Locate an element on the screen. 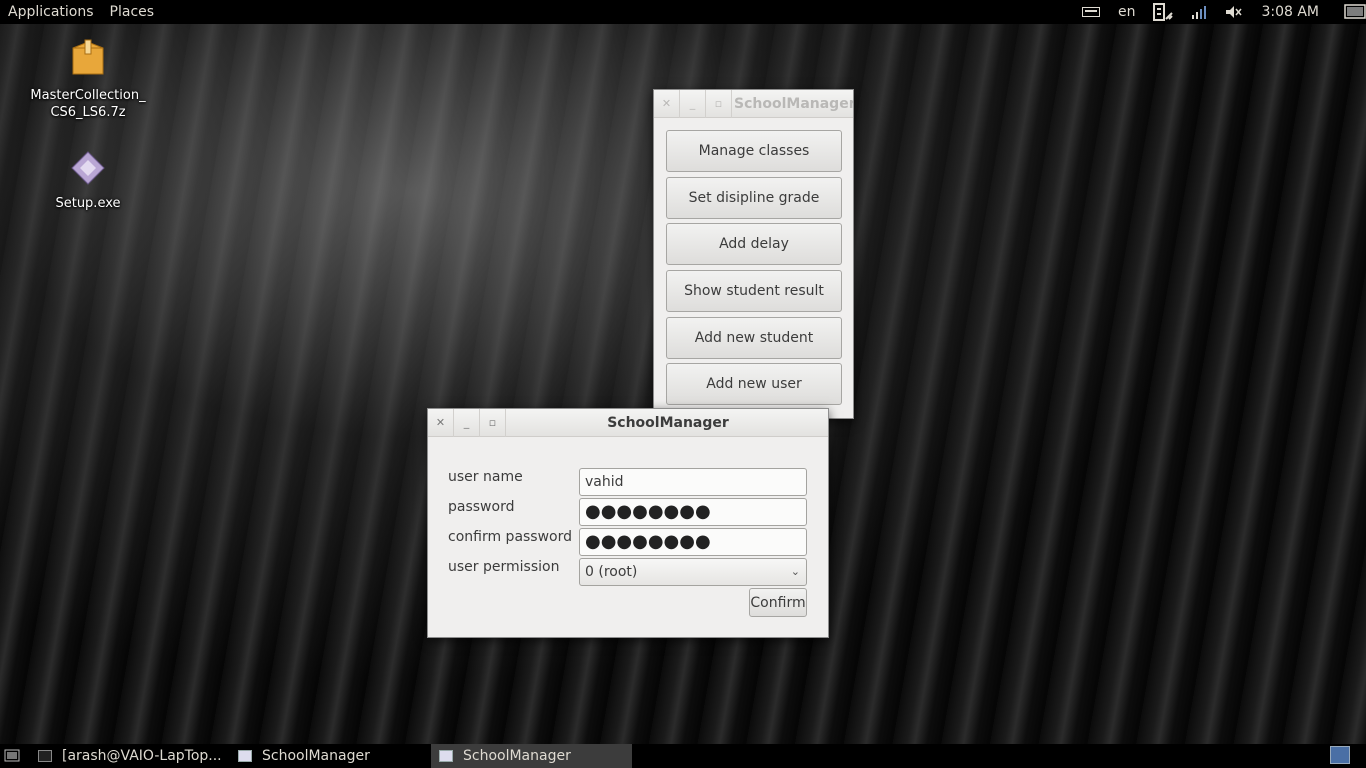  executable-icon is located at coordinates (88, 170).